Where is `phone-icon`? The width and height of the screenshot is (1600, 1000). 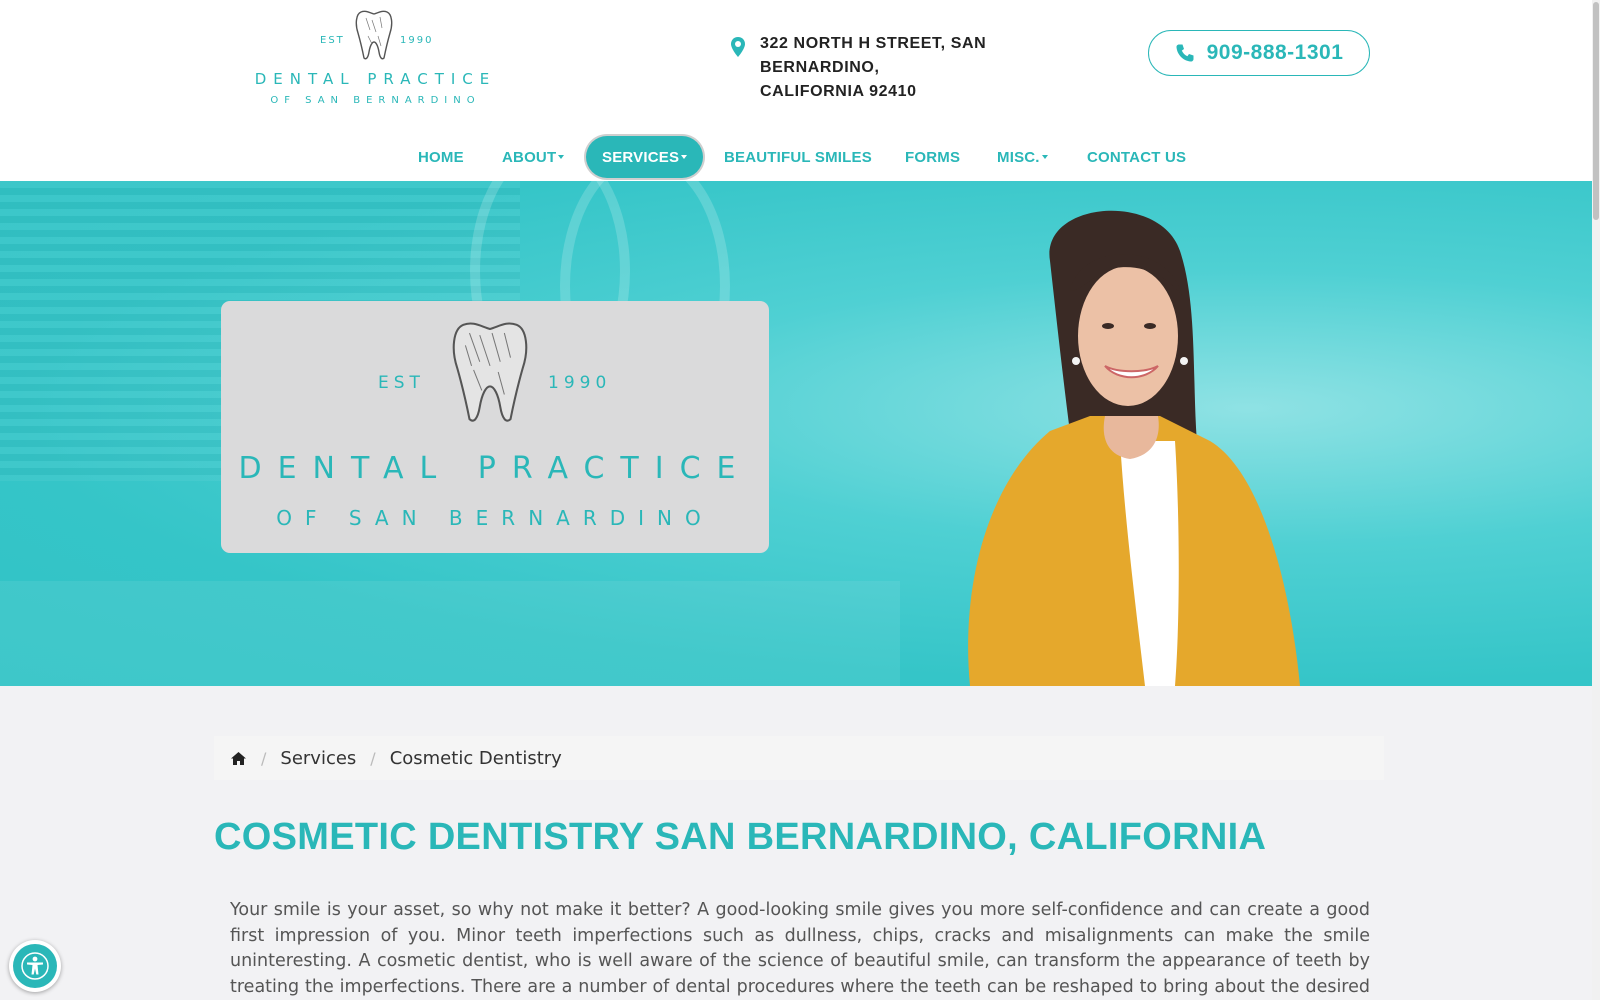 phone-icon is located at coordinates (1185, 53).